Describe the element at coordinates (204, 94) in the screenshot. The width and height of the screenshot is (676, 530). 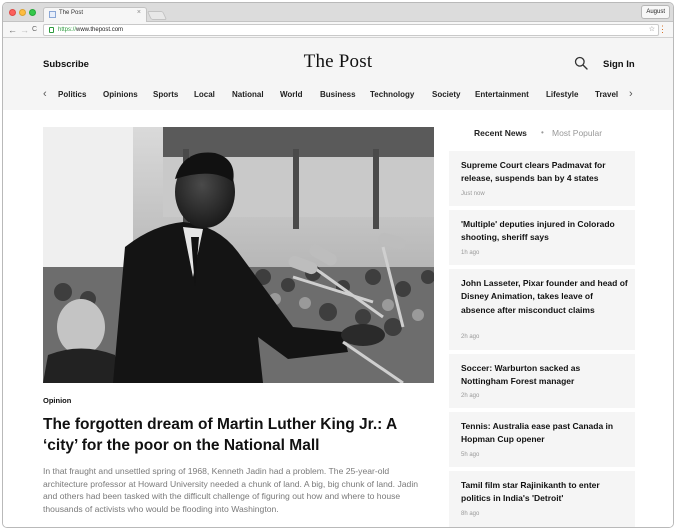
I see `nav-item-local: Local` at that location.